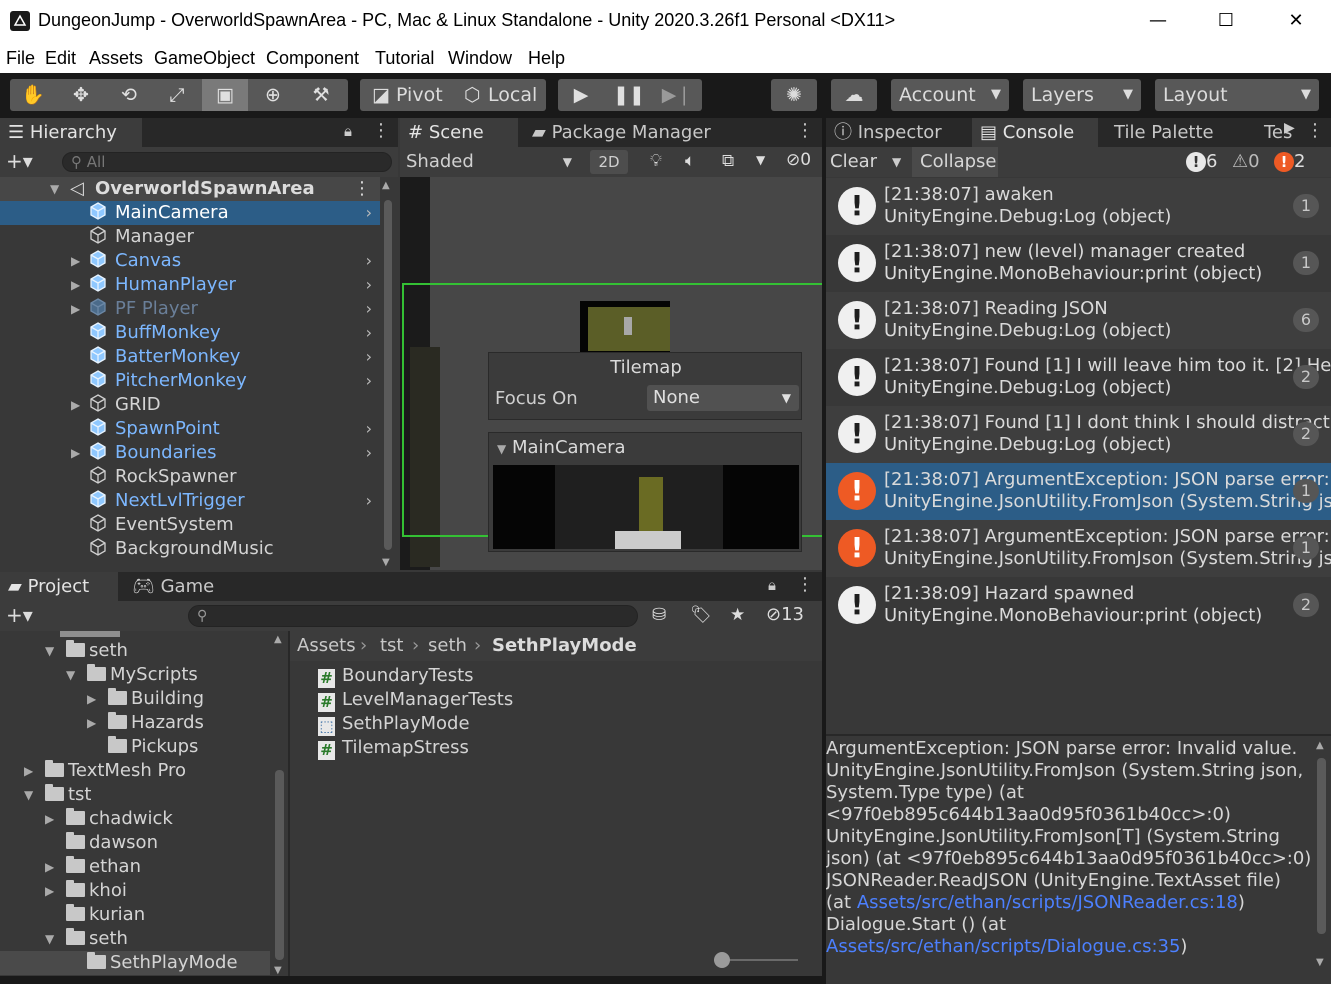  I want to click on pivot-toggle: Pivot, so click(419, 95).